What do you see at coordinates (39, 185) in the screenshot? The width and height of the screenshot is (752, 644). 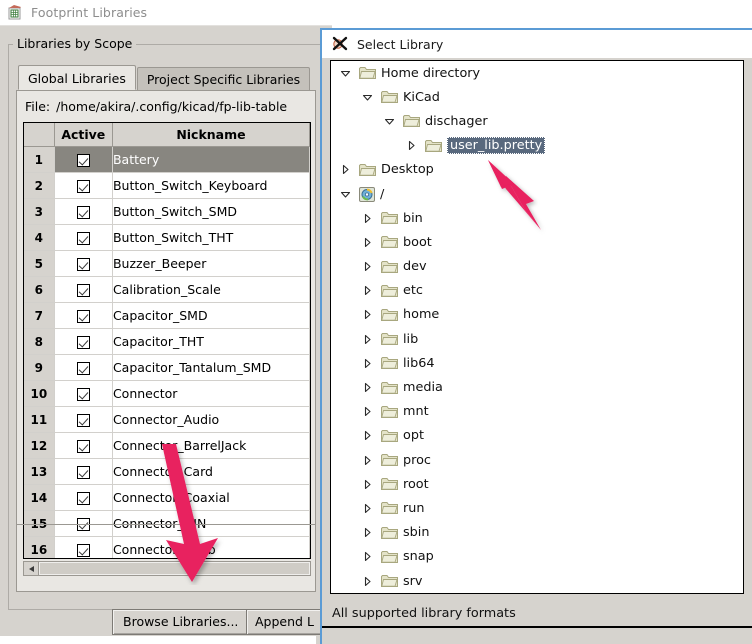 I see `row-number: 2` at bounding box center [39, 185].